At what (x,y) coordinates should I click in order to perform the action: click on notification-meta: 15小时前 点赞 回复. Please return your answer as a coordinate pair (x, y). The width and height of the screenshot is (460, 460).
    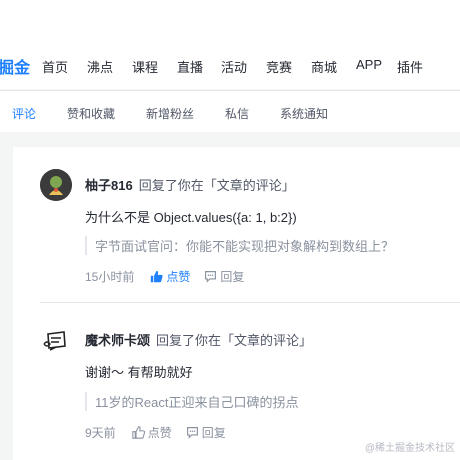
    Looking at the image, I should click on (171, 276).